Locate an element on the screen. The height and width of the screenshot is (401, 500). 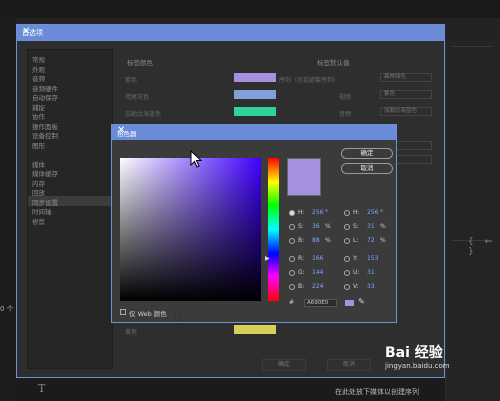
color-field-value: 166 is located at coordinates (317, 258).